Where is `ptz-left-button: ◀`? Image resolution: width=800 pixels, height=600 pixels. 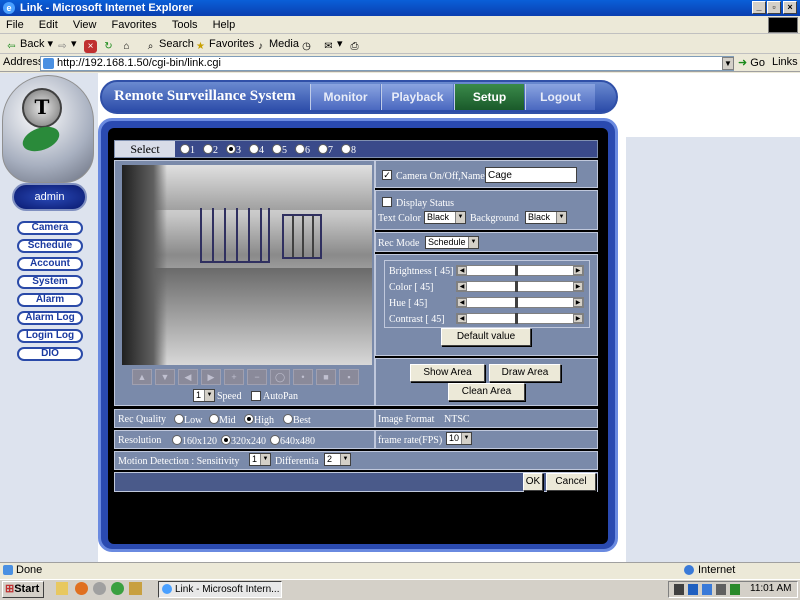 ptz-left-button: ◀ is located at coordinates (188, 377).